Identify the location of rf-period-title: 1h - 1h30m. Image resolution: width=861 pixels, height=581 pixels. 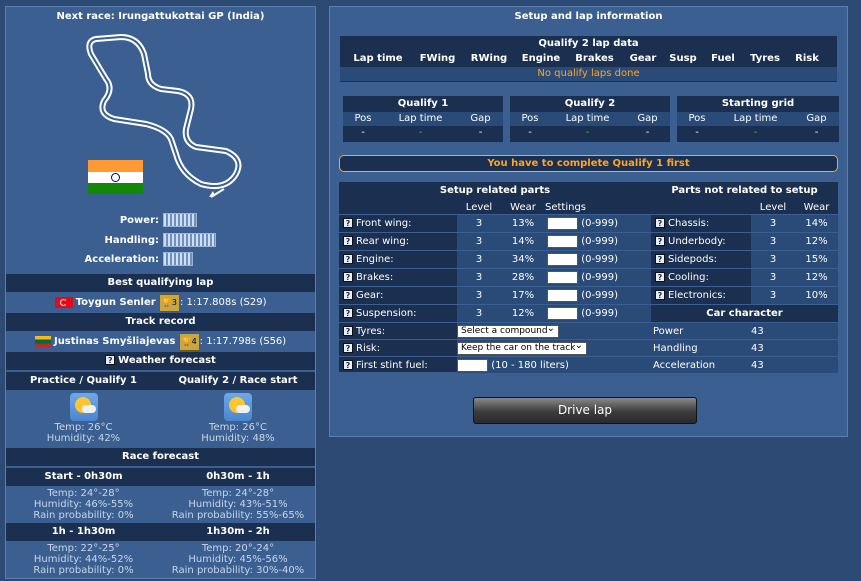
(83, 532).